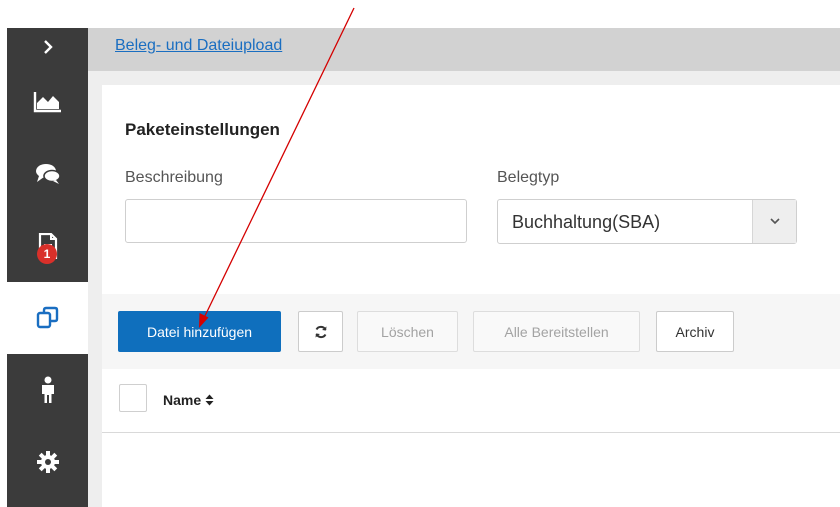 The height and width of the screenshot is (507, 840). Describe the element at coordinates (586, 222) in the screenshot. I see `doc-type-value: Buchhaltung(SBA)` at that location.